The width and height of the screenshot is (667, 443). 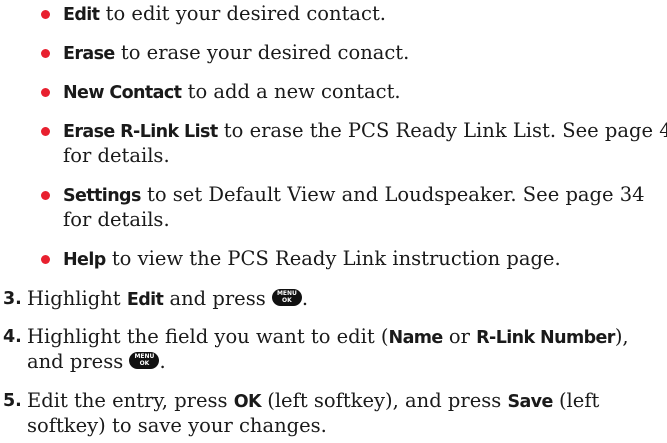 What do you see at coordinates (84, 260) in the screenshot?
I see `option-name: Help` at bounding box center [84, 260].